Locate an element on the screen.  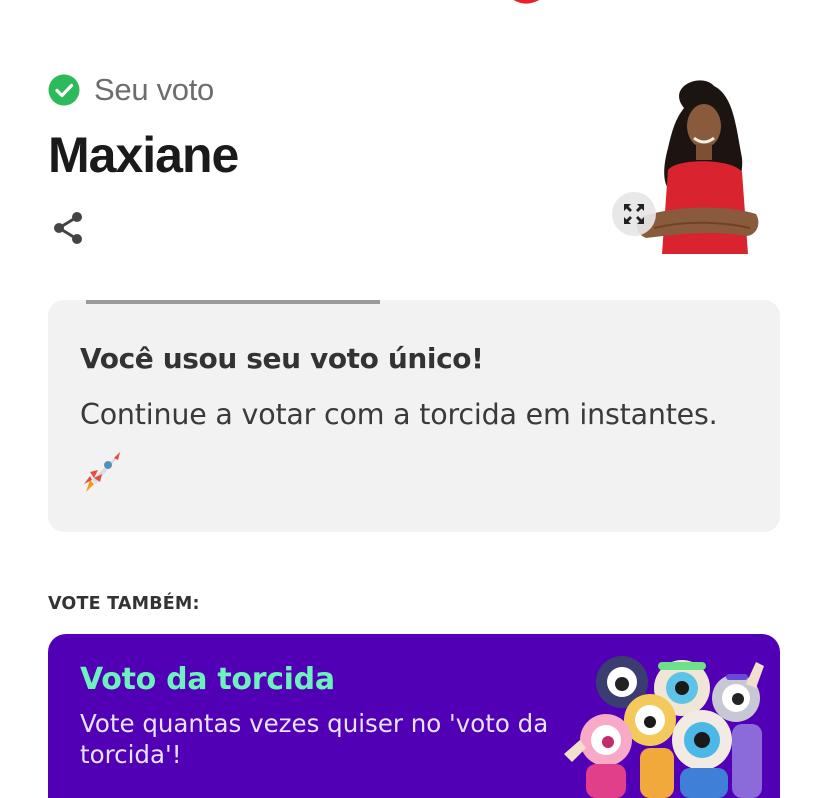
progress-bar-fill is located at coordinates (233, 302).